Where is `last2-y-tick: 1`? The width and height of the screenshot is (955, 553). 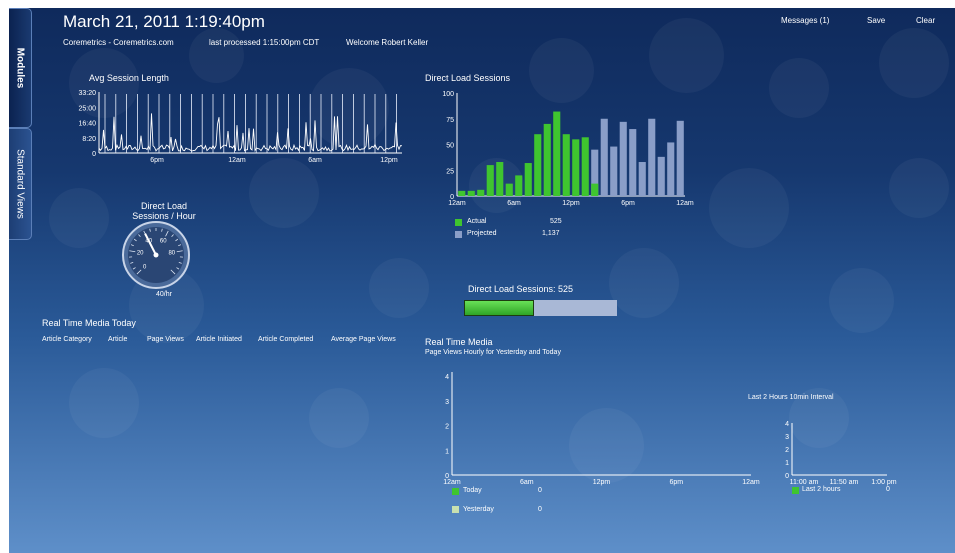 last2-y-tick: 1 is located at coordinates (787, 463).